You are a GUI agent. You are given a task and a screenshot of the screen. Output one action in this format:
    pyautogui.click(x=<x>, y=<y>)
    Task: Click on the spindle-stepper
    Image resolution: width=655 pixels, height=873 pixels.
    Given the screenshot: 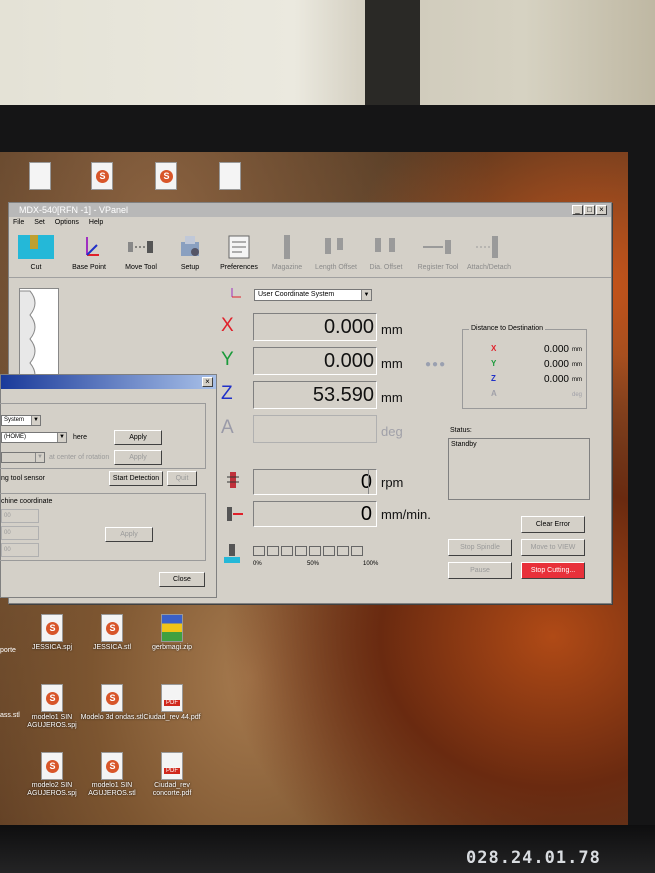 What is the action you would take?
    pyautogui.click(x=372, y=482)
    